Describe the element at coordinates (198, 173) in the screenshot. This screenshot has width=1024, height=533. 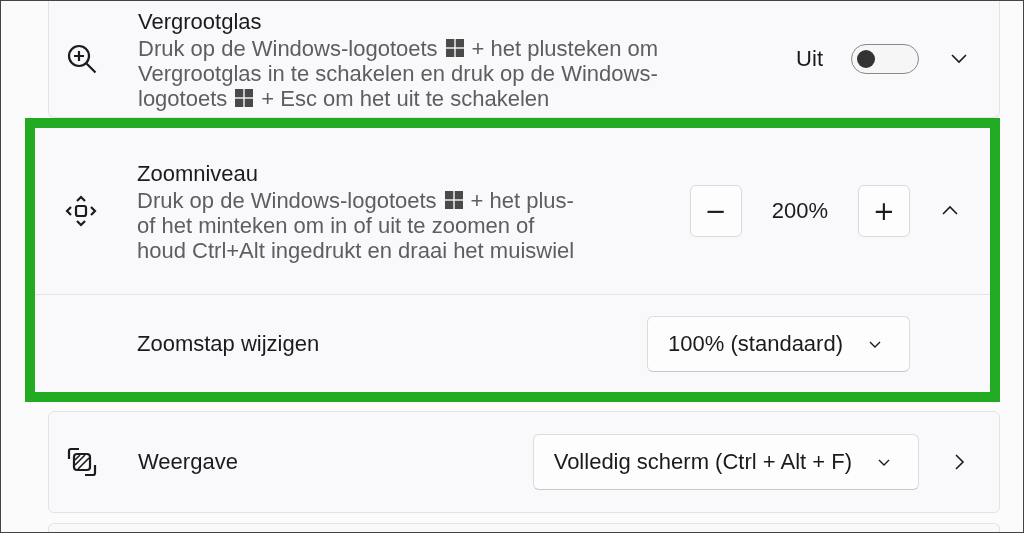
I see `setting-title: Zoomniveau` at that location.